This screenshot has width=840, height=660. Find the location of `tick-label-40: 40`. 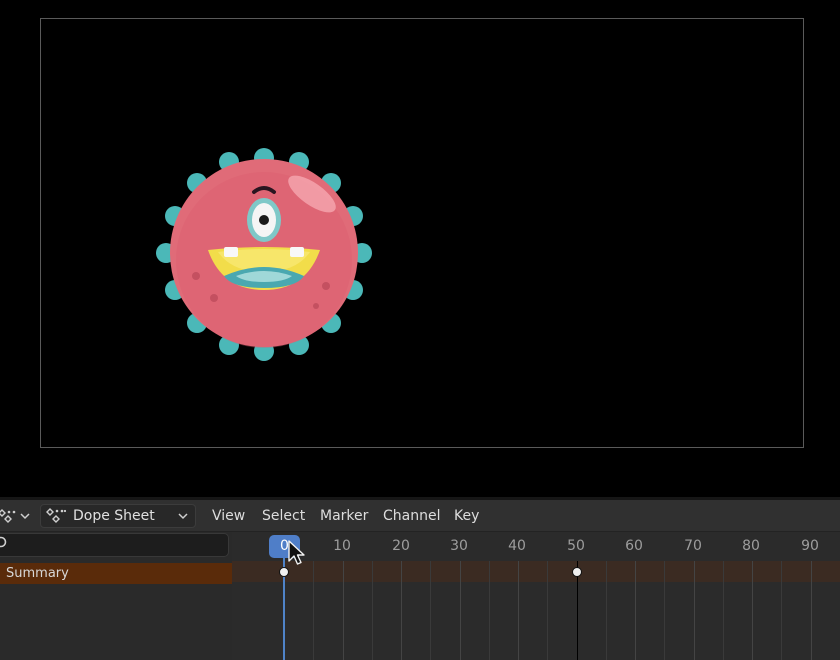

tick-label-40: 40 is located at coordinates (517, 546).